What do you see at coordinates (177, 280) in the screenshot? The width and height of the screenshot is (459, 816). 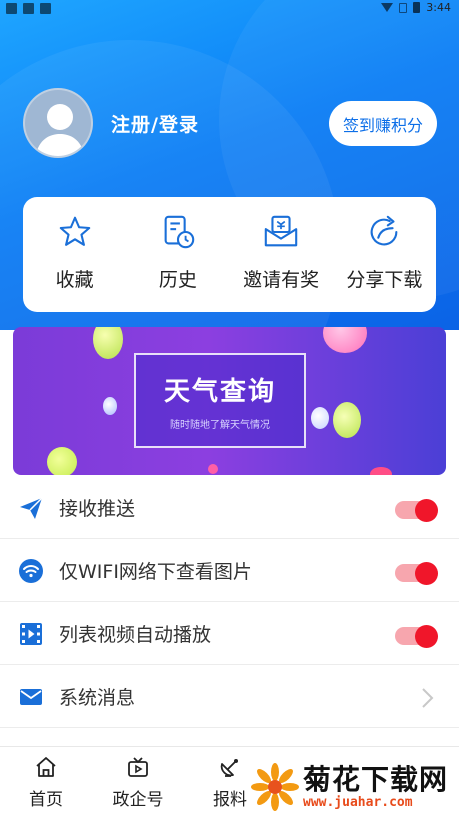 I see `quick-action-label: 历史` at bounding box center [177, 280].